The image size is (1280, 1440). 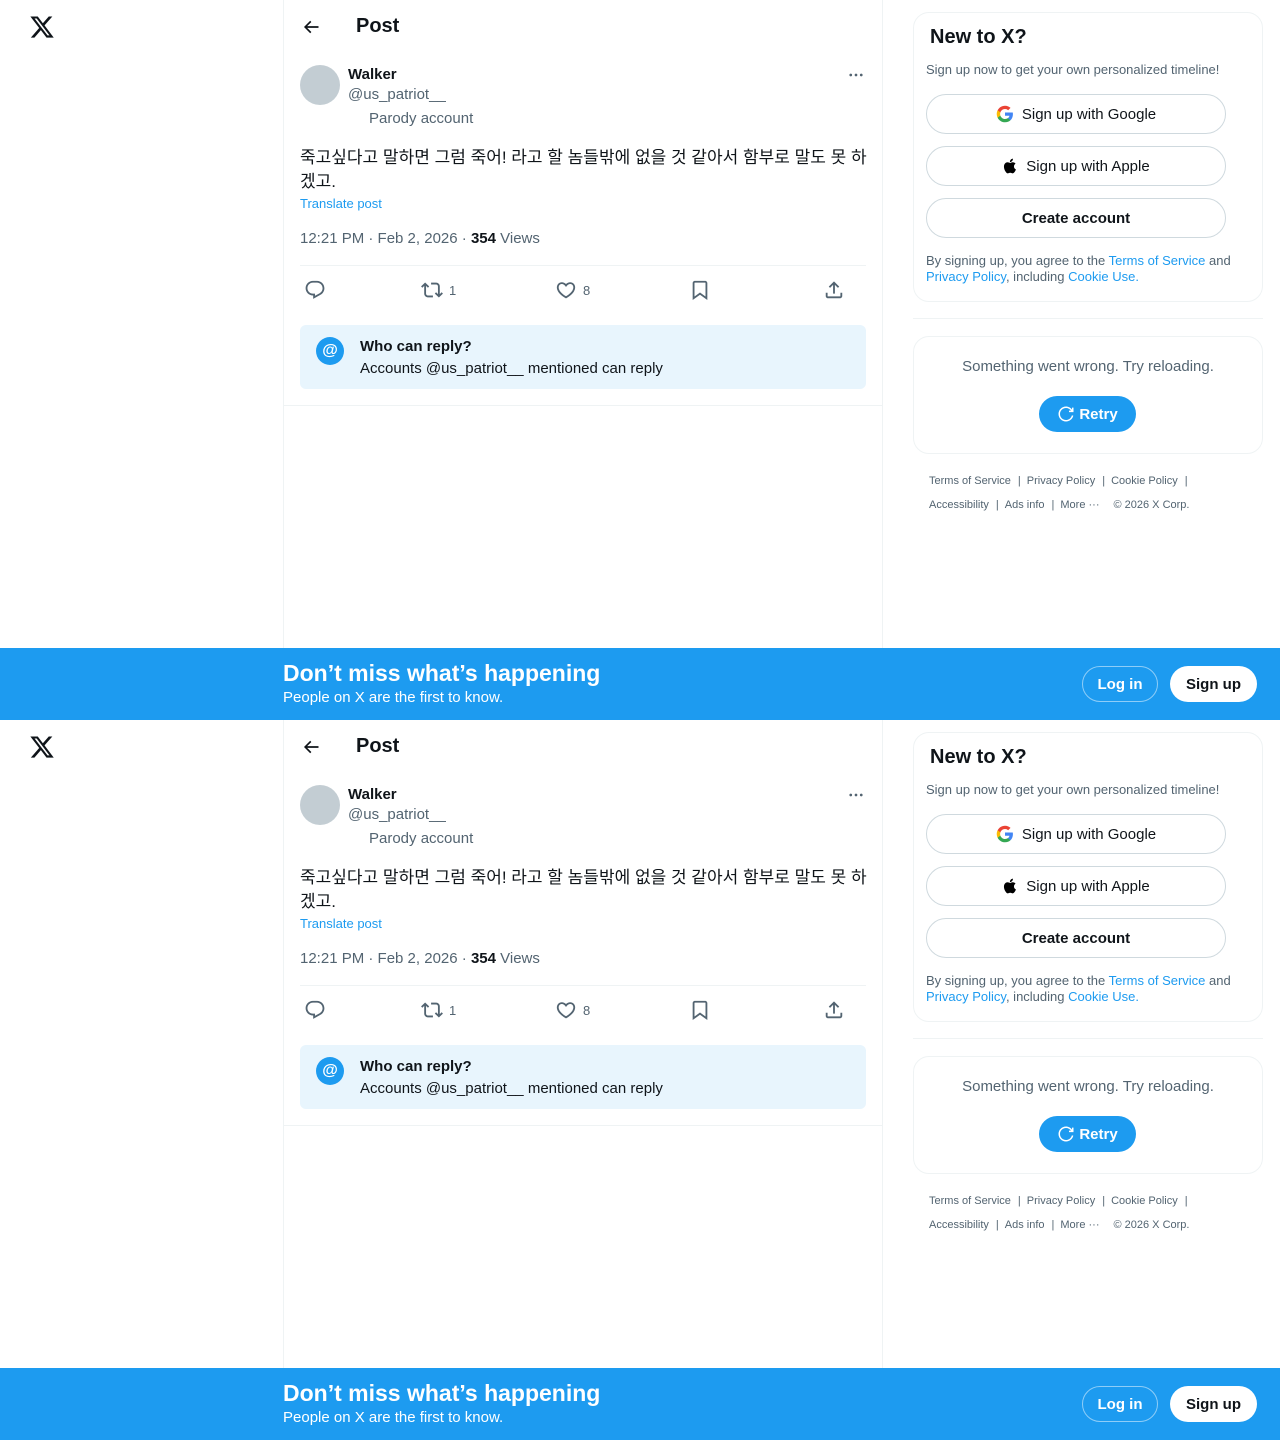 I want to click on google-signup-label: Sign up with Google, so click(x=1089, y=114).